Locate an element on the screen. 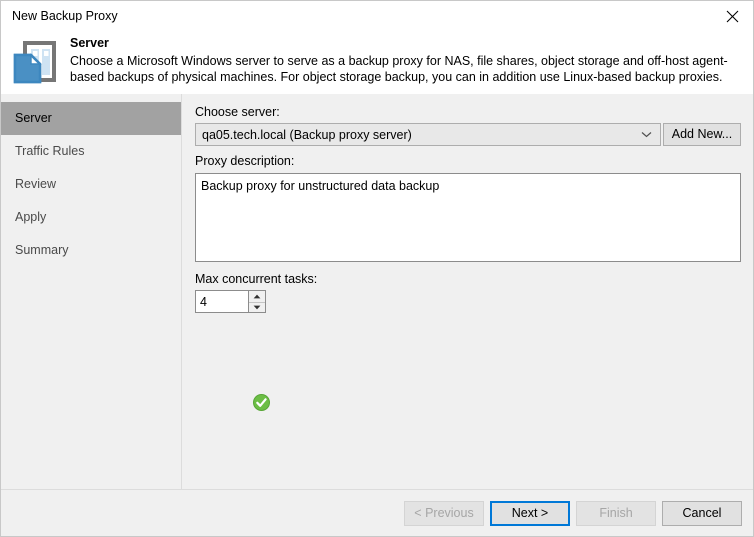 Image resolution: width=754 pixels, height=537 pixels. quantity-stepper is located at coordinates (257, 301).